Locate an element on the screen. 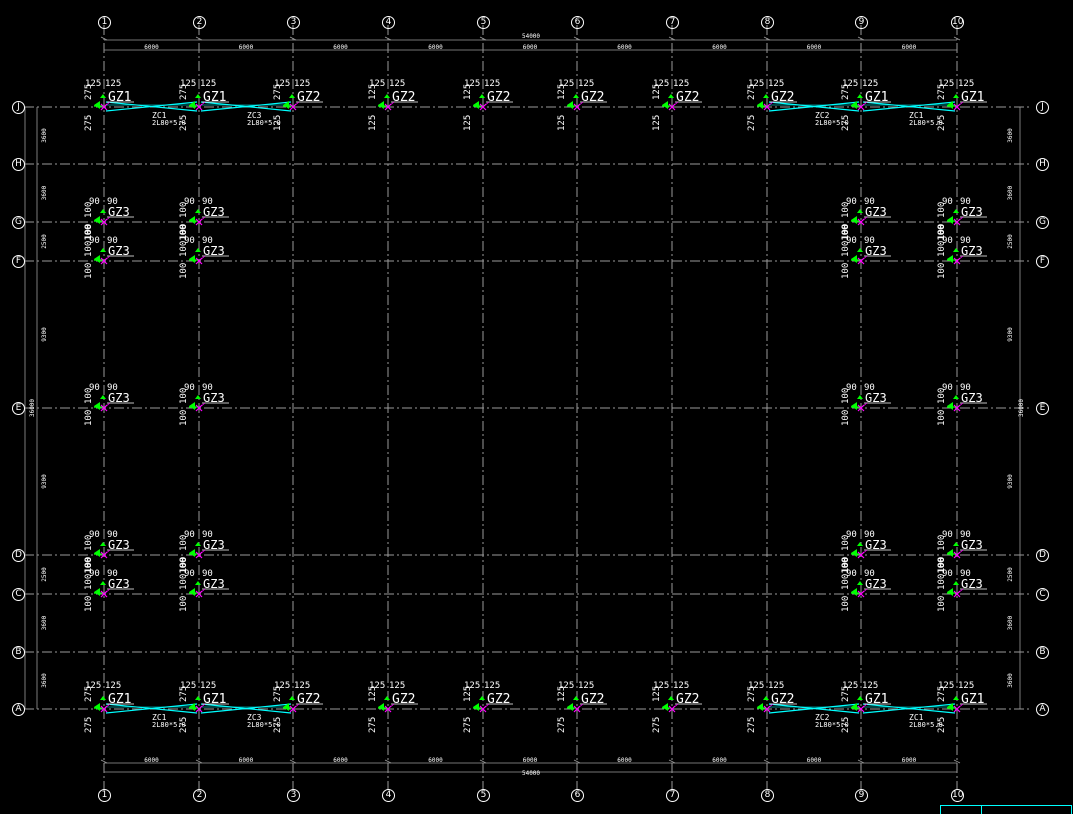  grid-bubble-col-6-top: 6 is located at coordinates (577, 22).